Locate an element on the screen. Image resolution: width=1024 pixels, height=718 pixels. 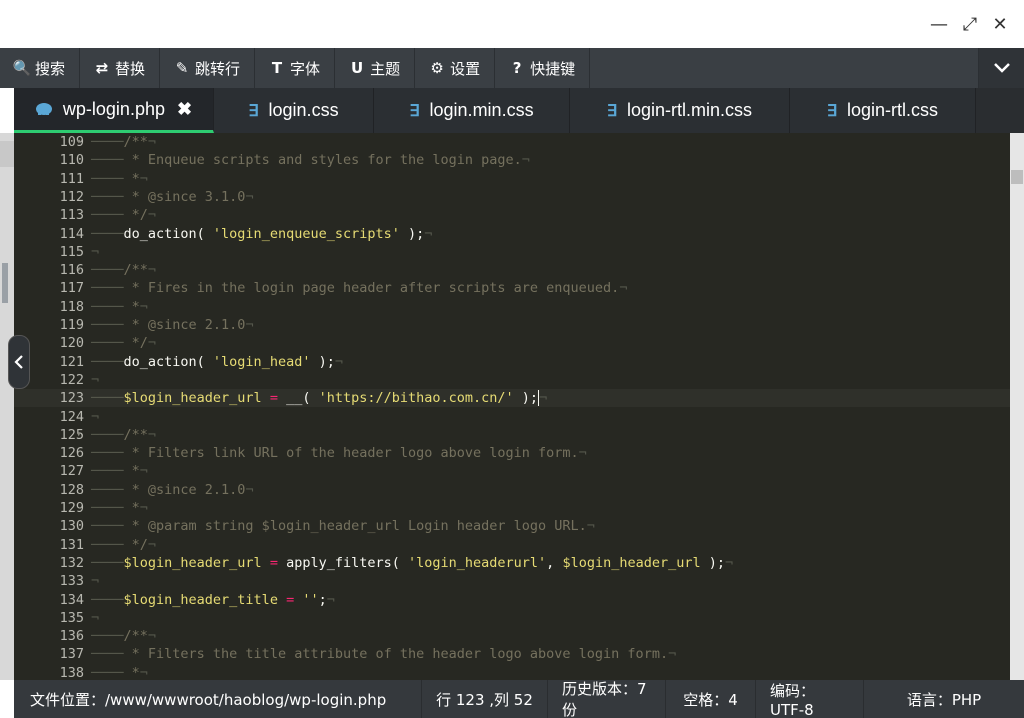
css3-icon: ∃ is located at coordinates (832, 111).